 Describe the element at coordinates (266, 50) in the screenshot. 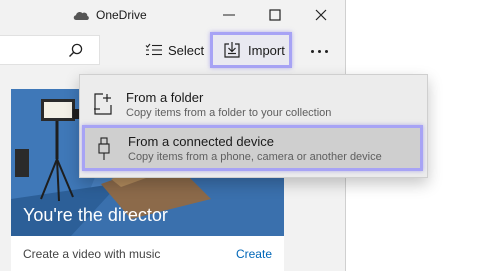

I see `import-button-label: Import` at that location.